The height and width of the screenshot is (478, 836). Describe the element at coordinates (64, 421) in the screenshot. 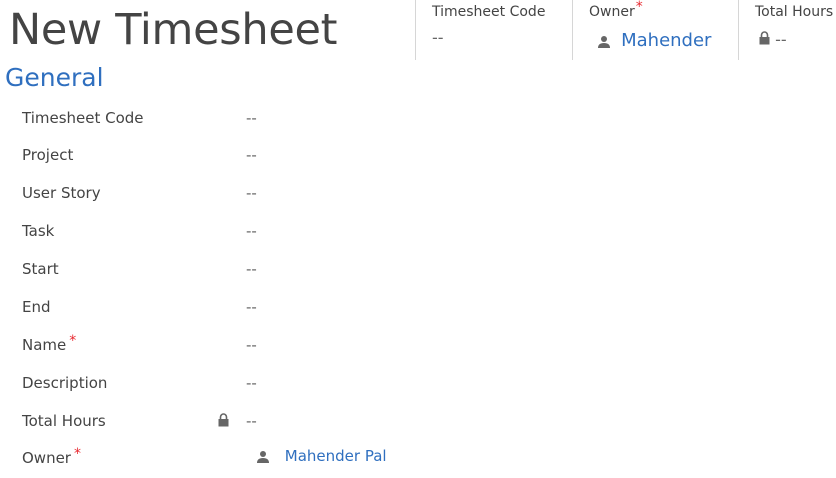

I see `field-label: Total Hours` at that location.